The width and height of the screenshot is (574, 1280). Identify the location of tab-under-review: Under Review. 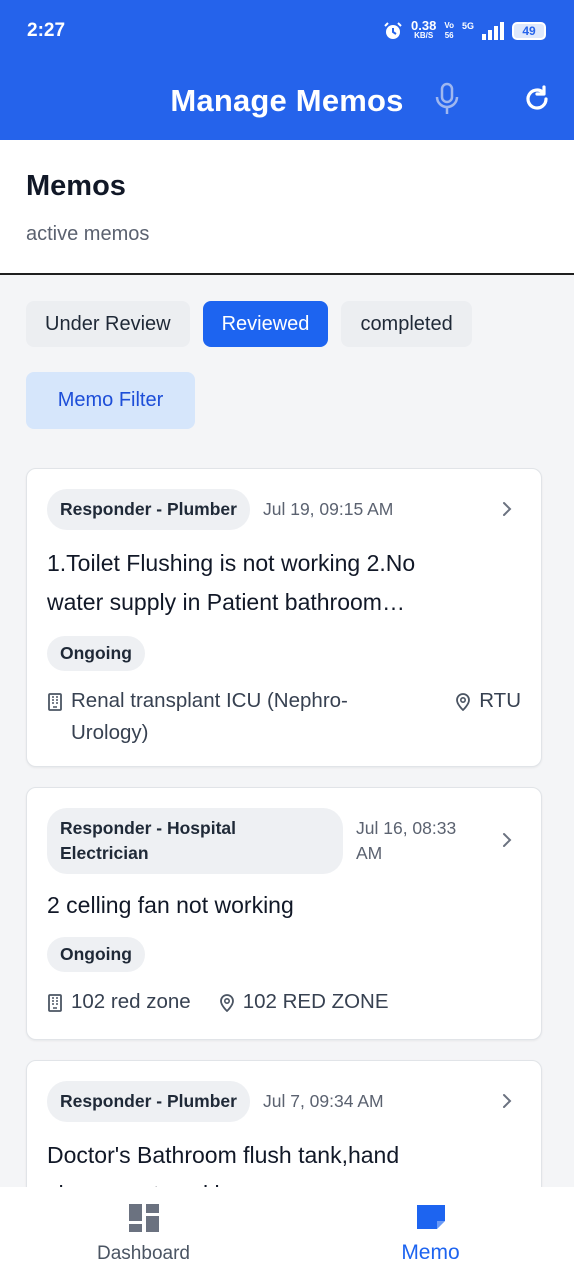
(108, 324).